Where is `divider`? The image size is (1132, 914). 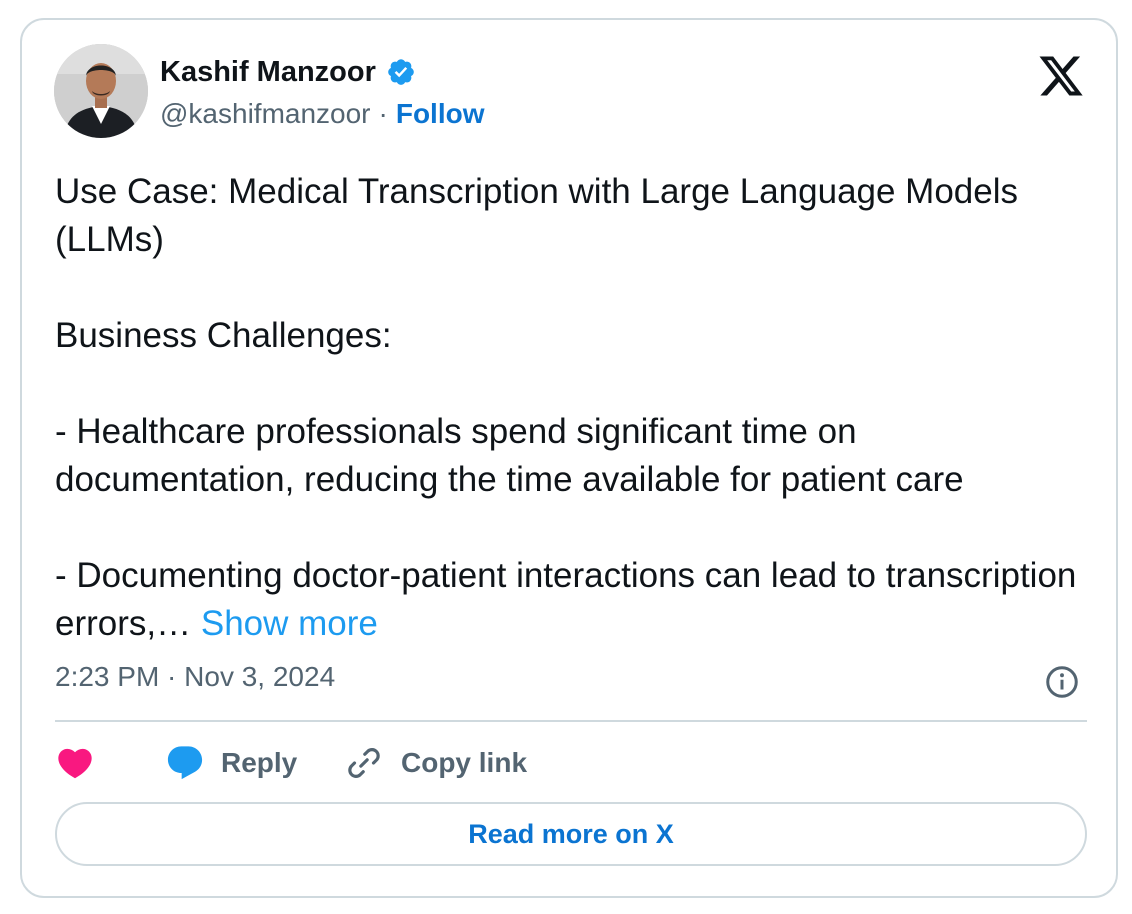
divider is located at coordinates (571, 721).